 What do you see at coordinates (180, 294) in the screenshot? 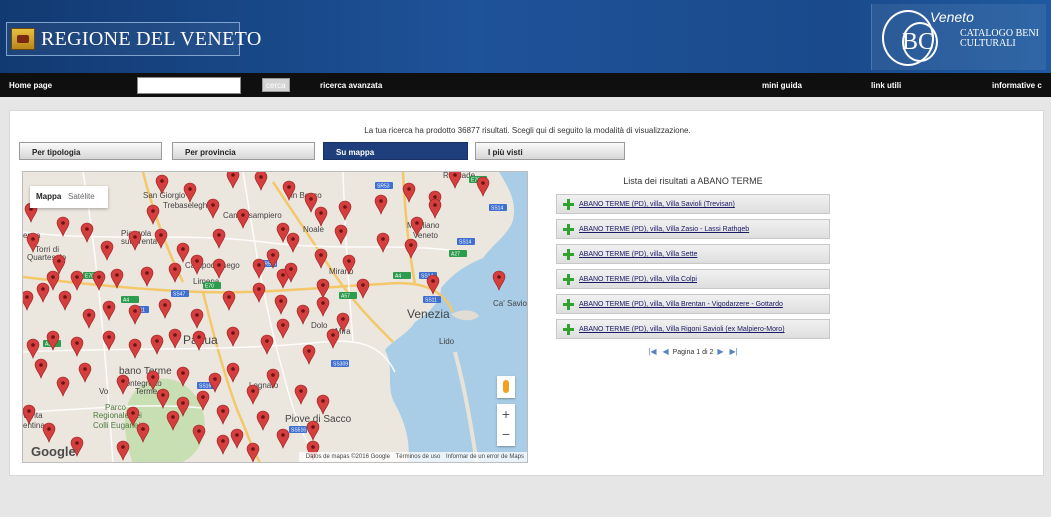
I see `road-badge: SS47` at bounding box center [180, 294].